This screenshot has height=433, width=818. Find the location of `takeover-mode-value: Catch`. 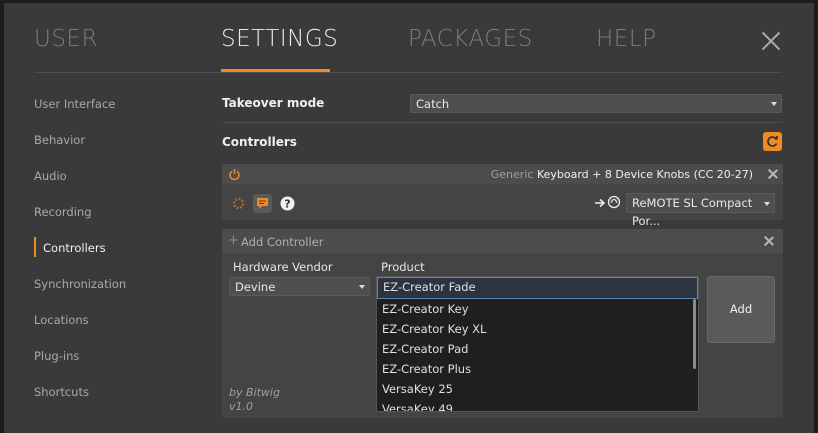

takeover-mode-value: Catch is located at coordinates (433, 104).